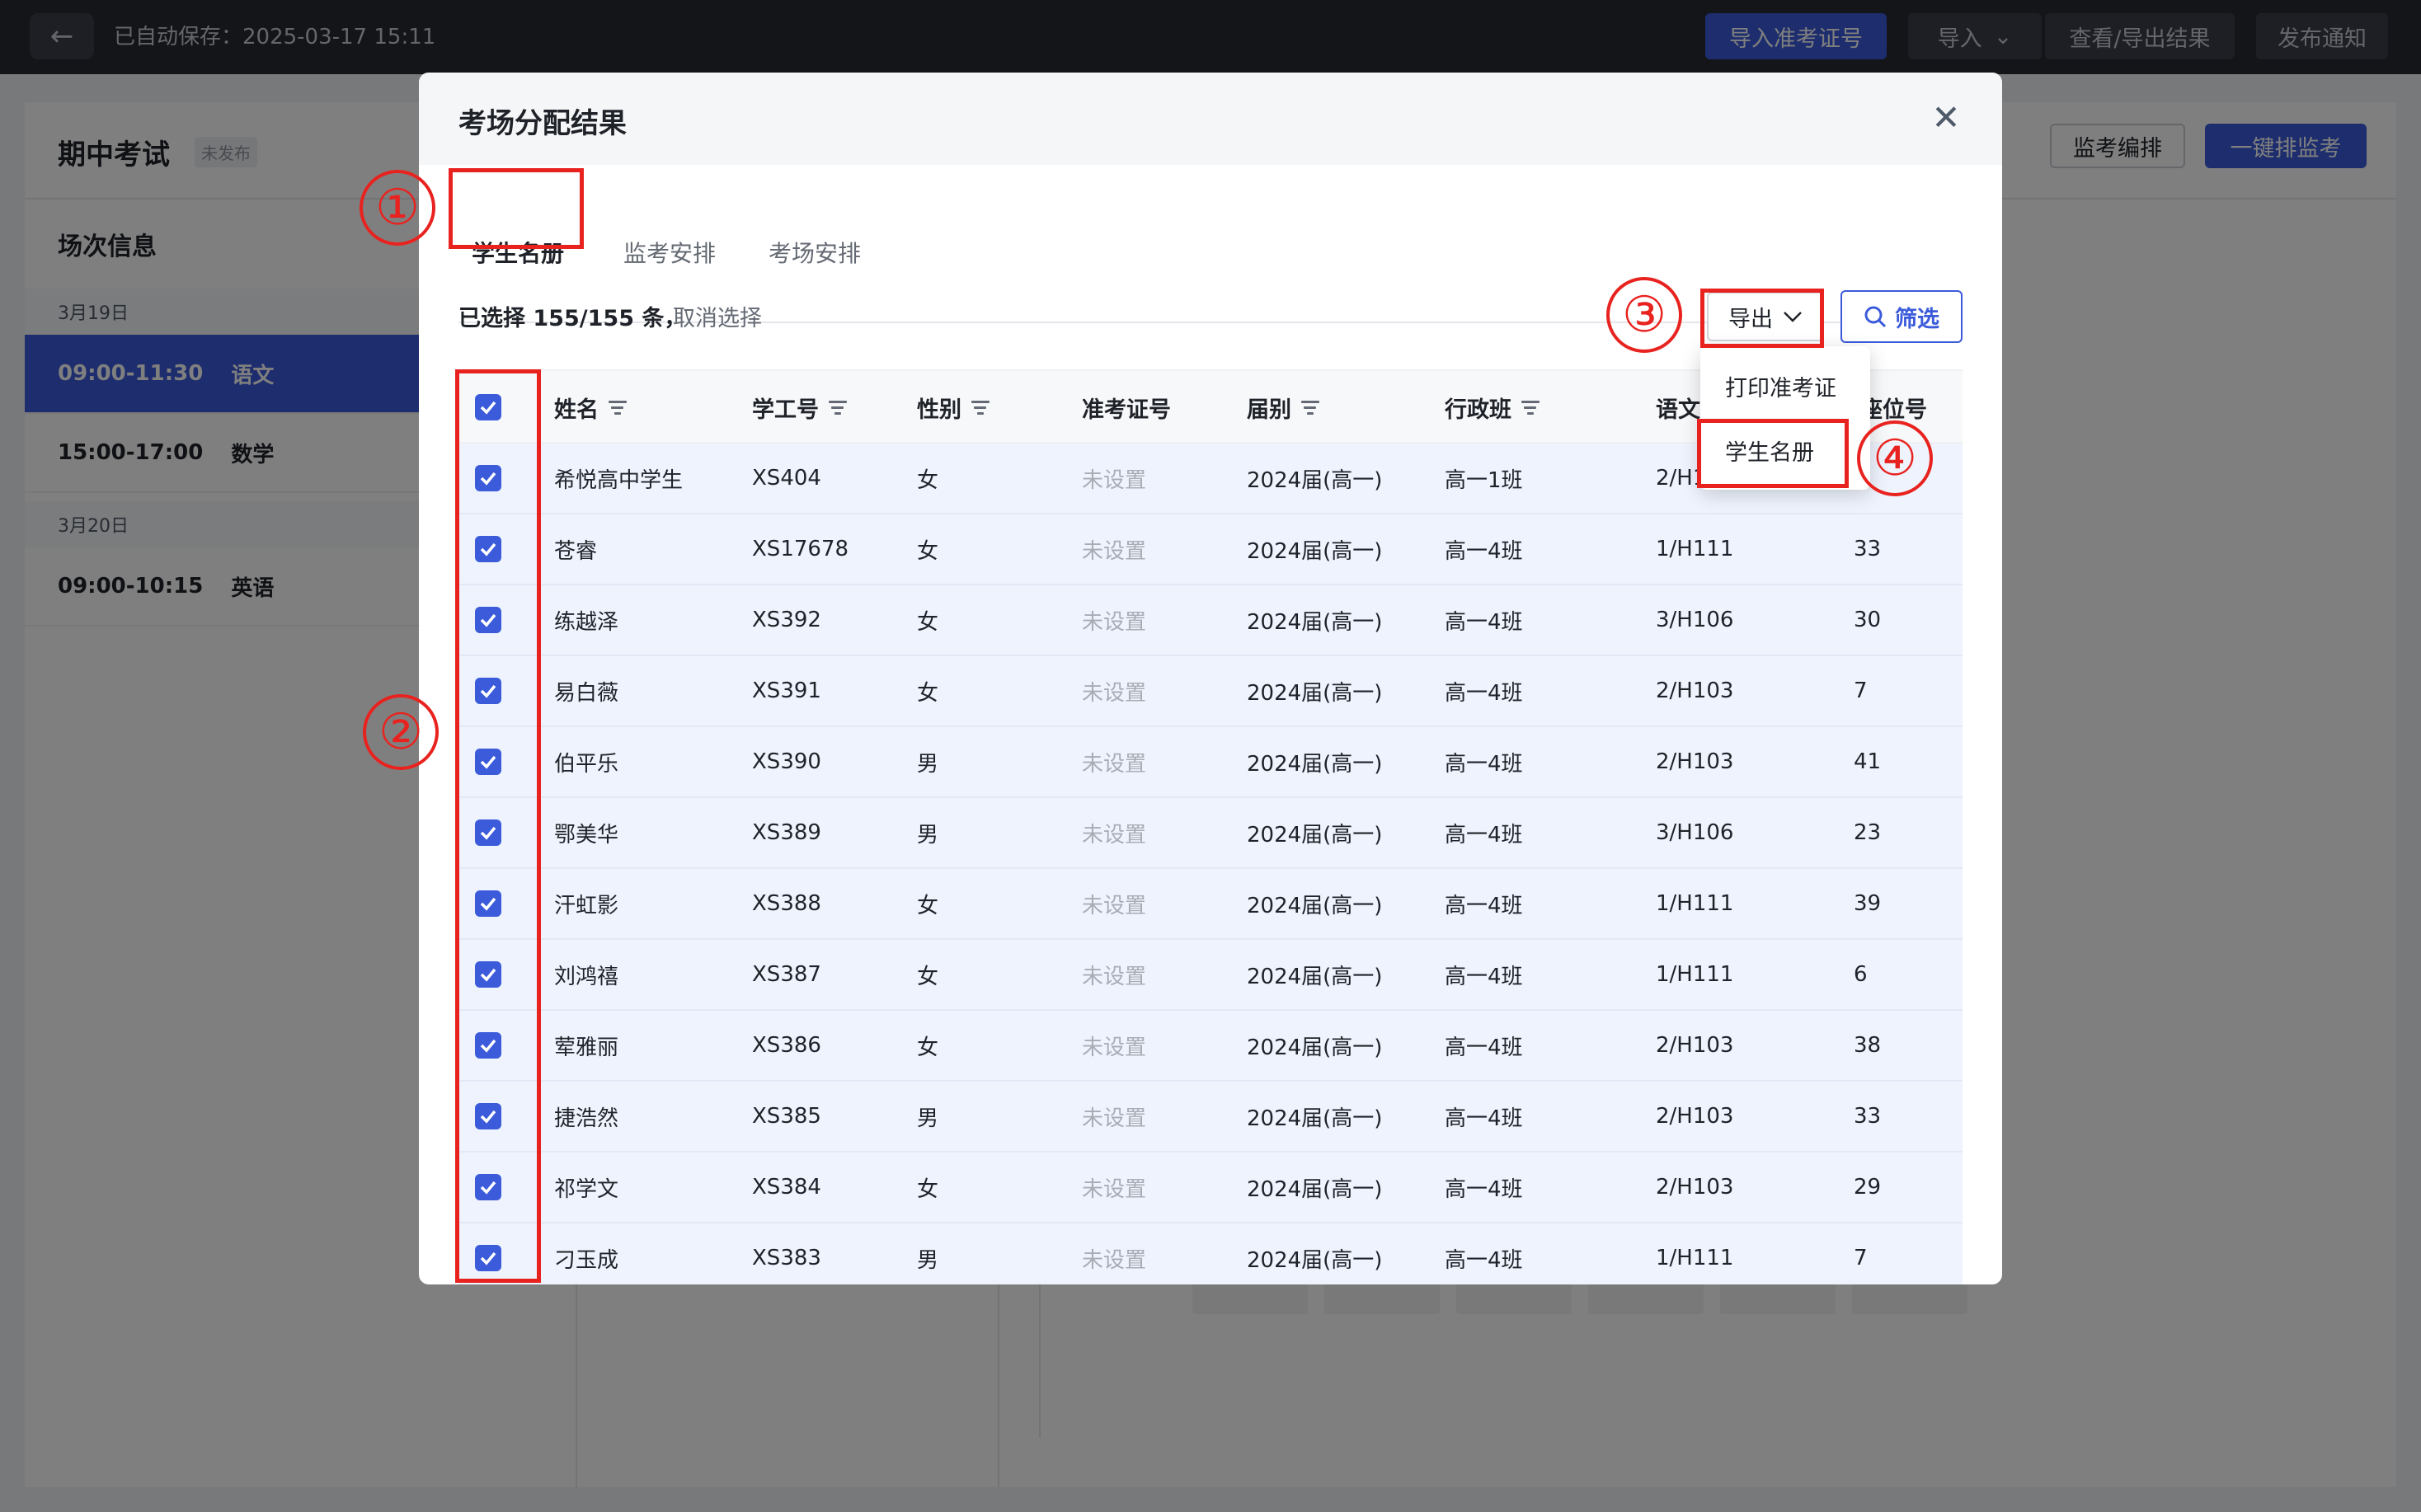 The image size is (2421, 1512). I want to click on cell-id: XS391, so click(786, 691).